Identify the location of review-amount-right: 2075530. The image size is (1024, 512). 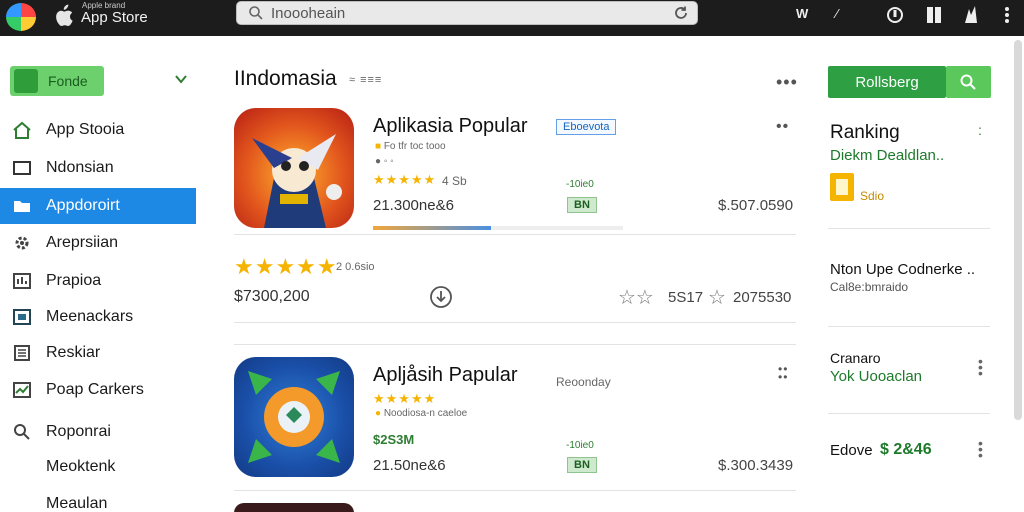
(762, 297).